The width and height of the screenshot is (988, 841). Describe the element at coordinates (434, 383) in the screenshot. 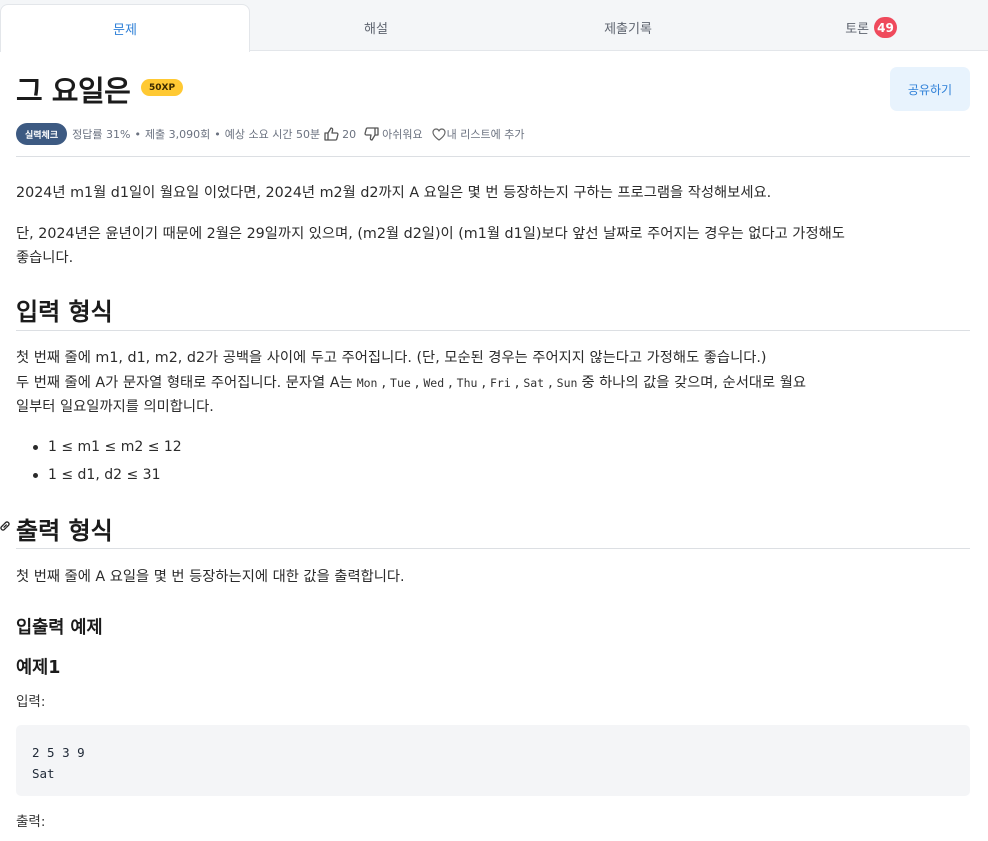

I see `day-code: Wed` at that location.